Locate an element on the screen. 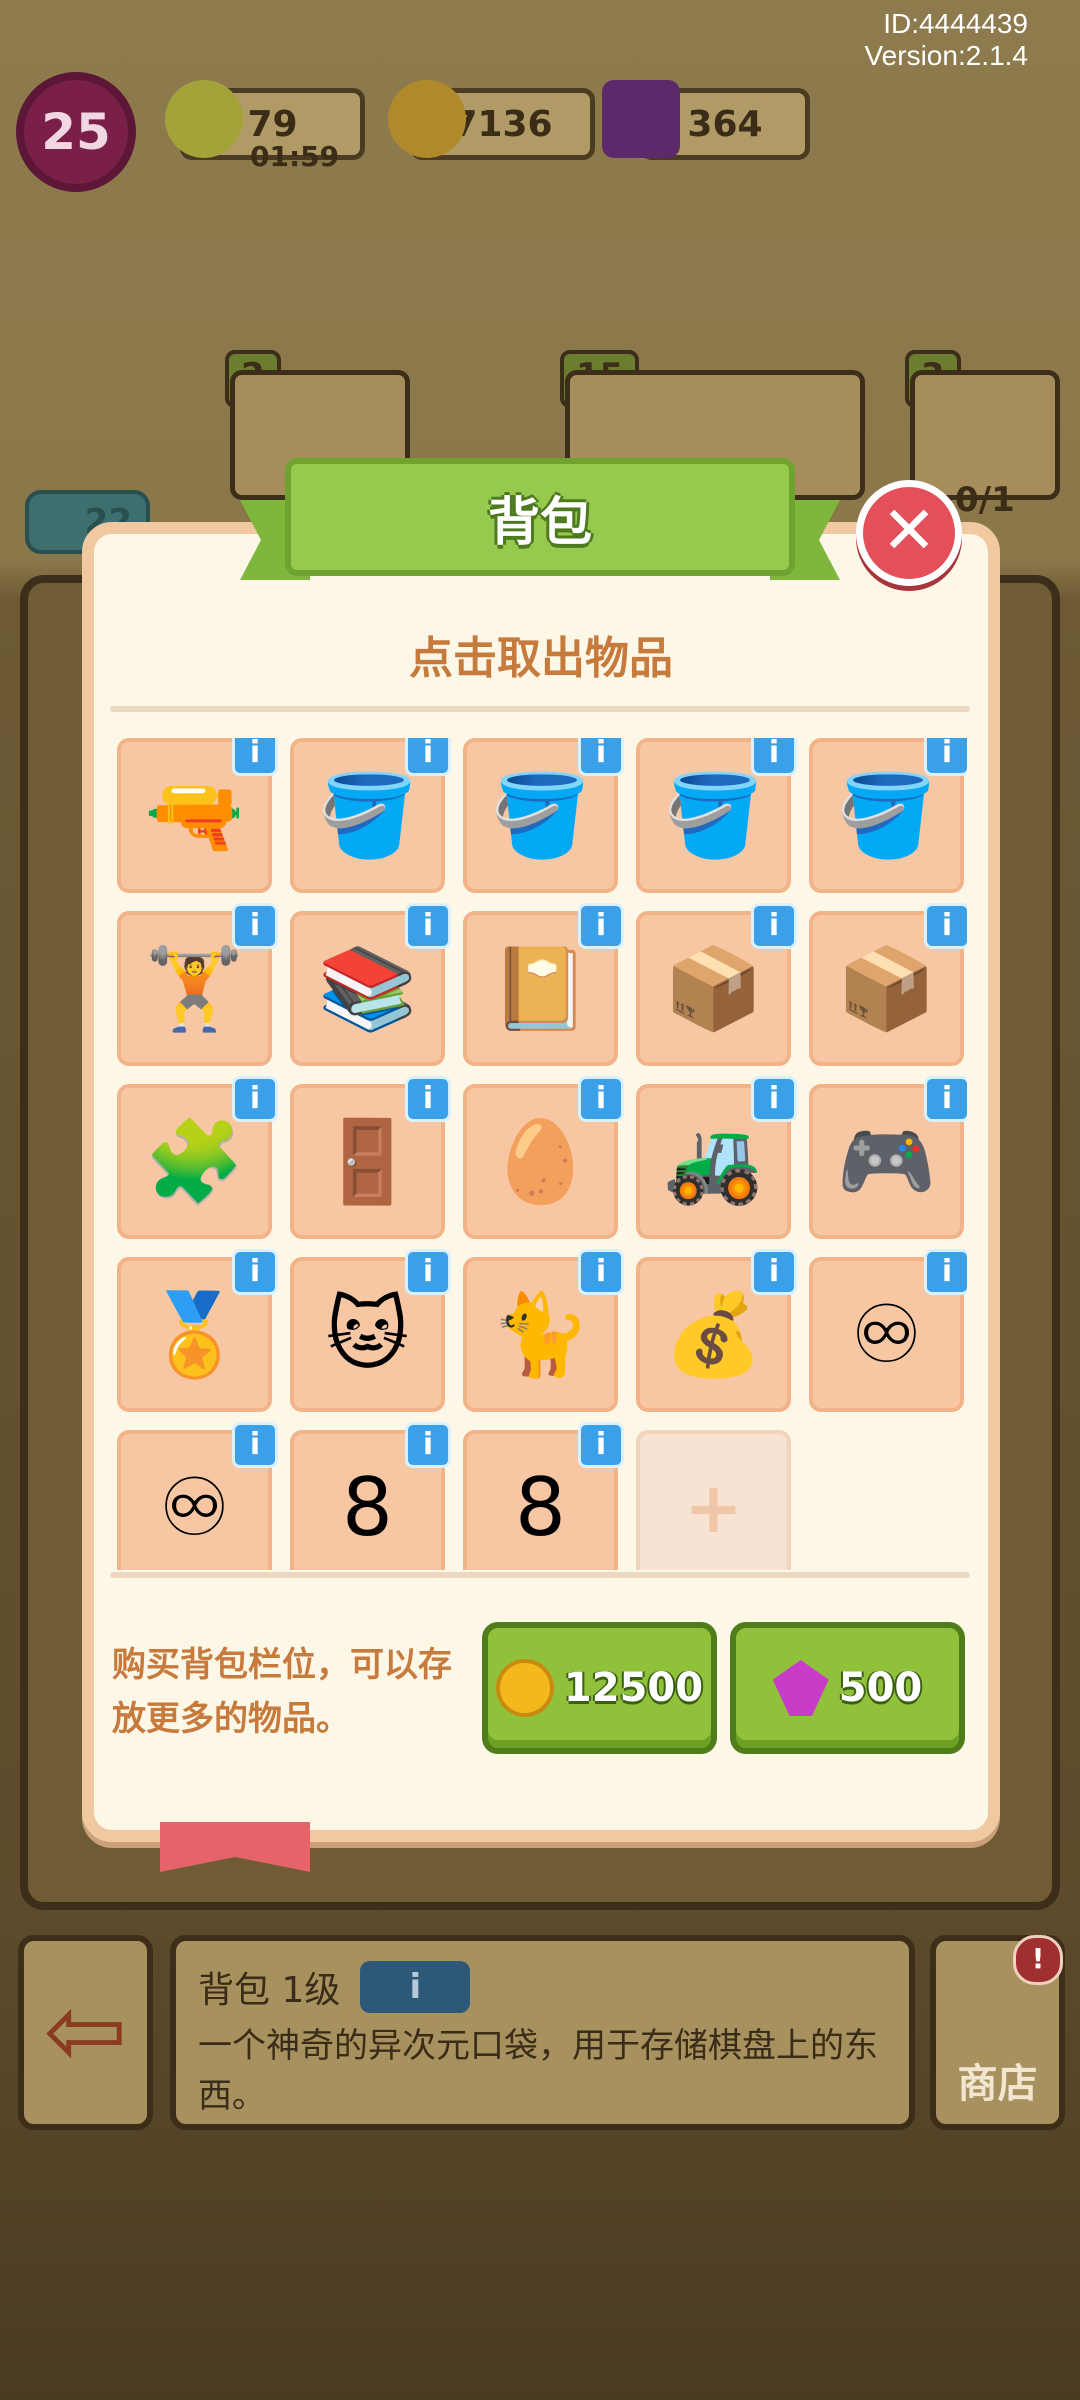  gem-value: 364 is located at coordinates (725, 124).